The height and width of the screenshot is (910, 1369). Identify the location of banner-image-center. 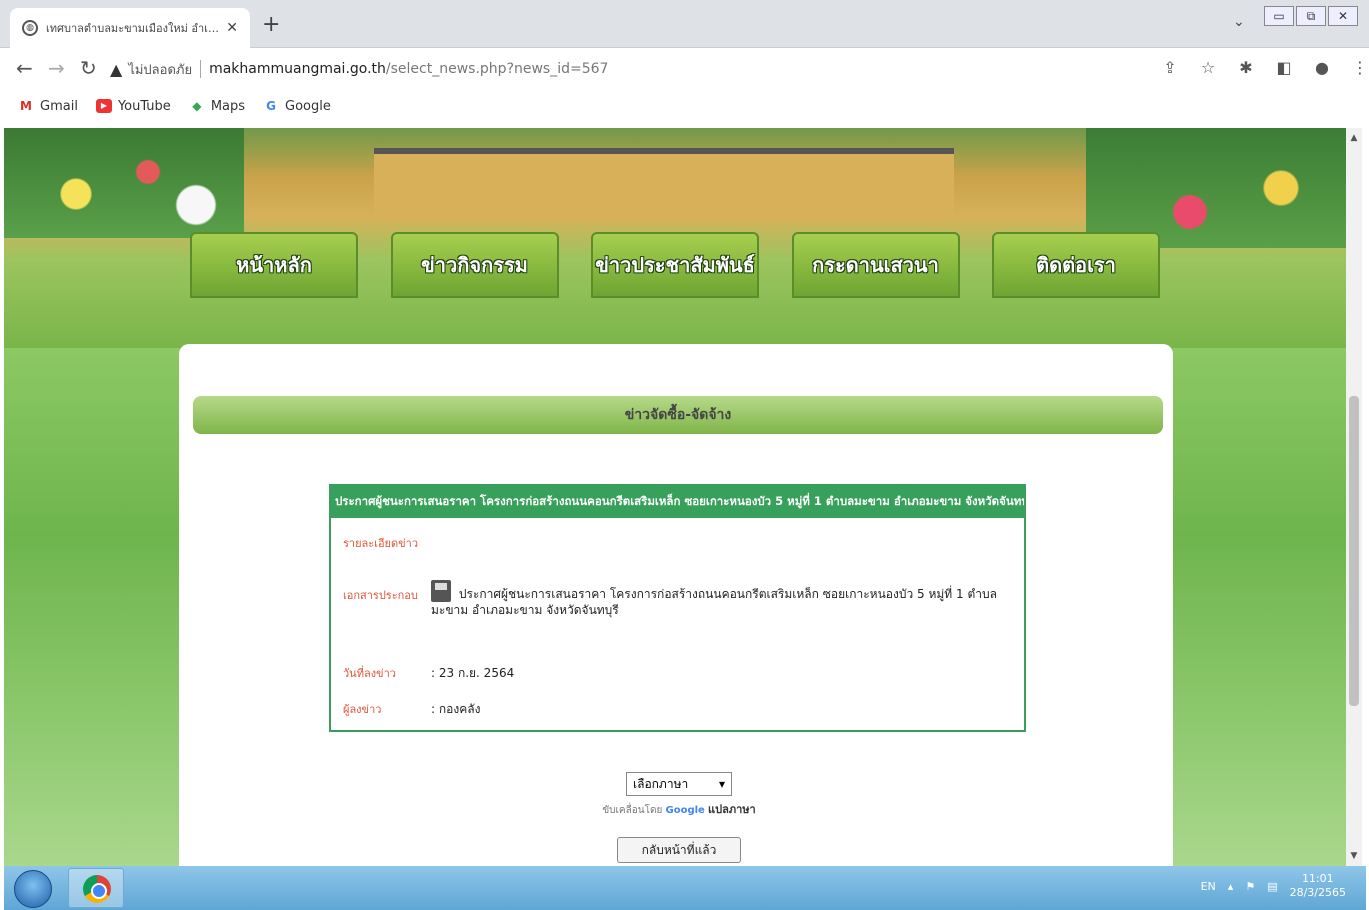
(664, 183).